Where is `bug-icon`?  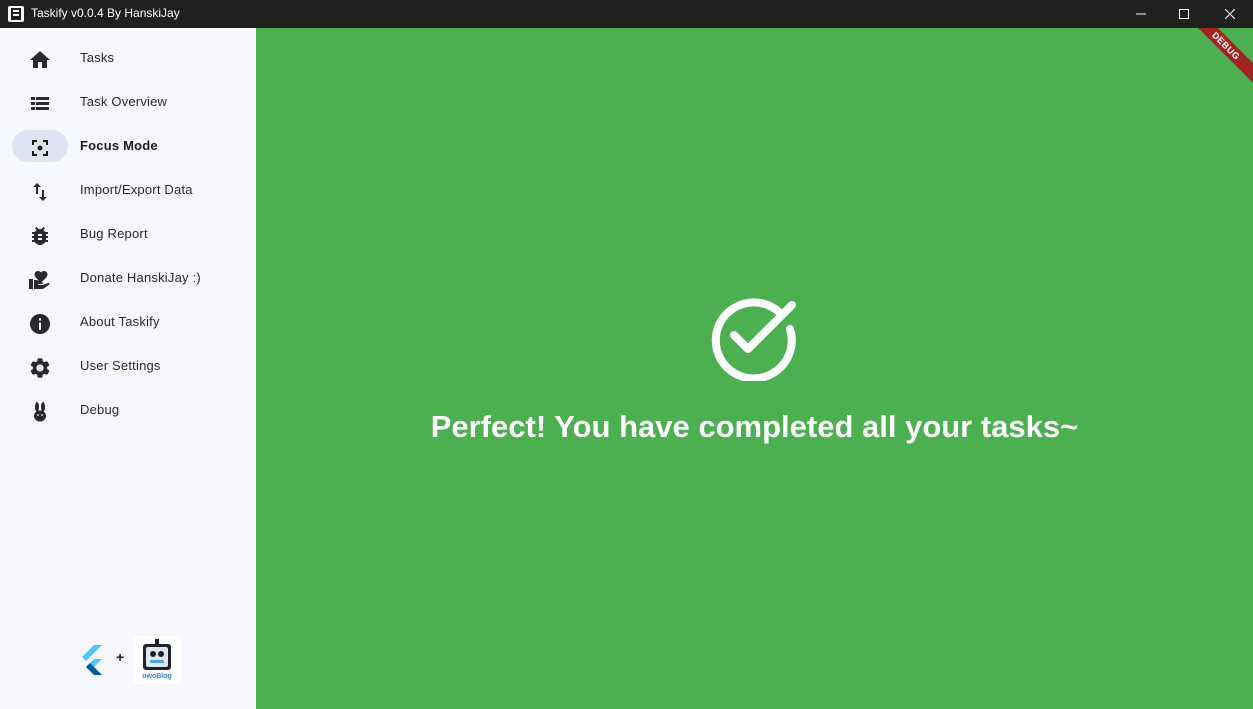 bug-icon is located at coordinates (40, 236).